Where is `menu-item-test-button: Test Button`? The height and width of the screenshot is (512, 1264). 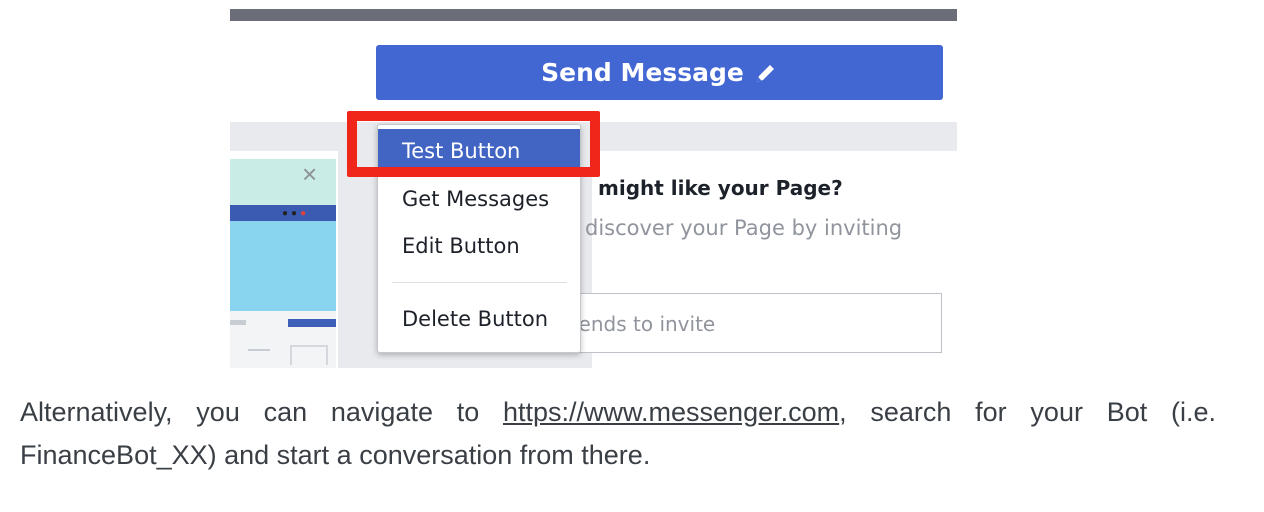
menu-item-test-button: Test Button is located at coordinates (479, 151).